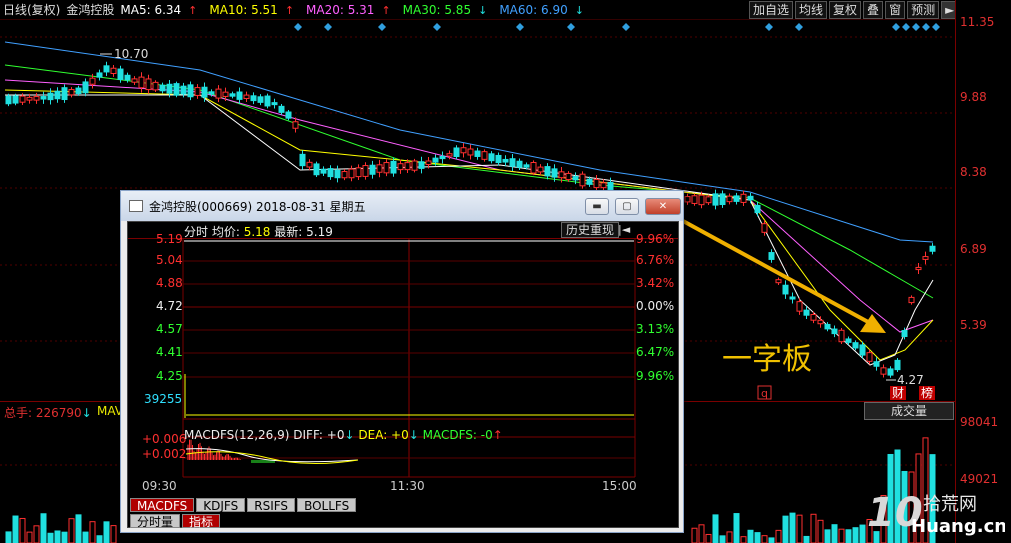 The width and height of the screenshot is (1011, 543). I want to click on volume-tick: 49021, so click(979, 479).